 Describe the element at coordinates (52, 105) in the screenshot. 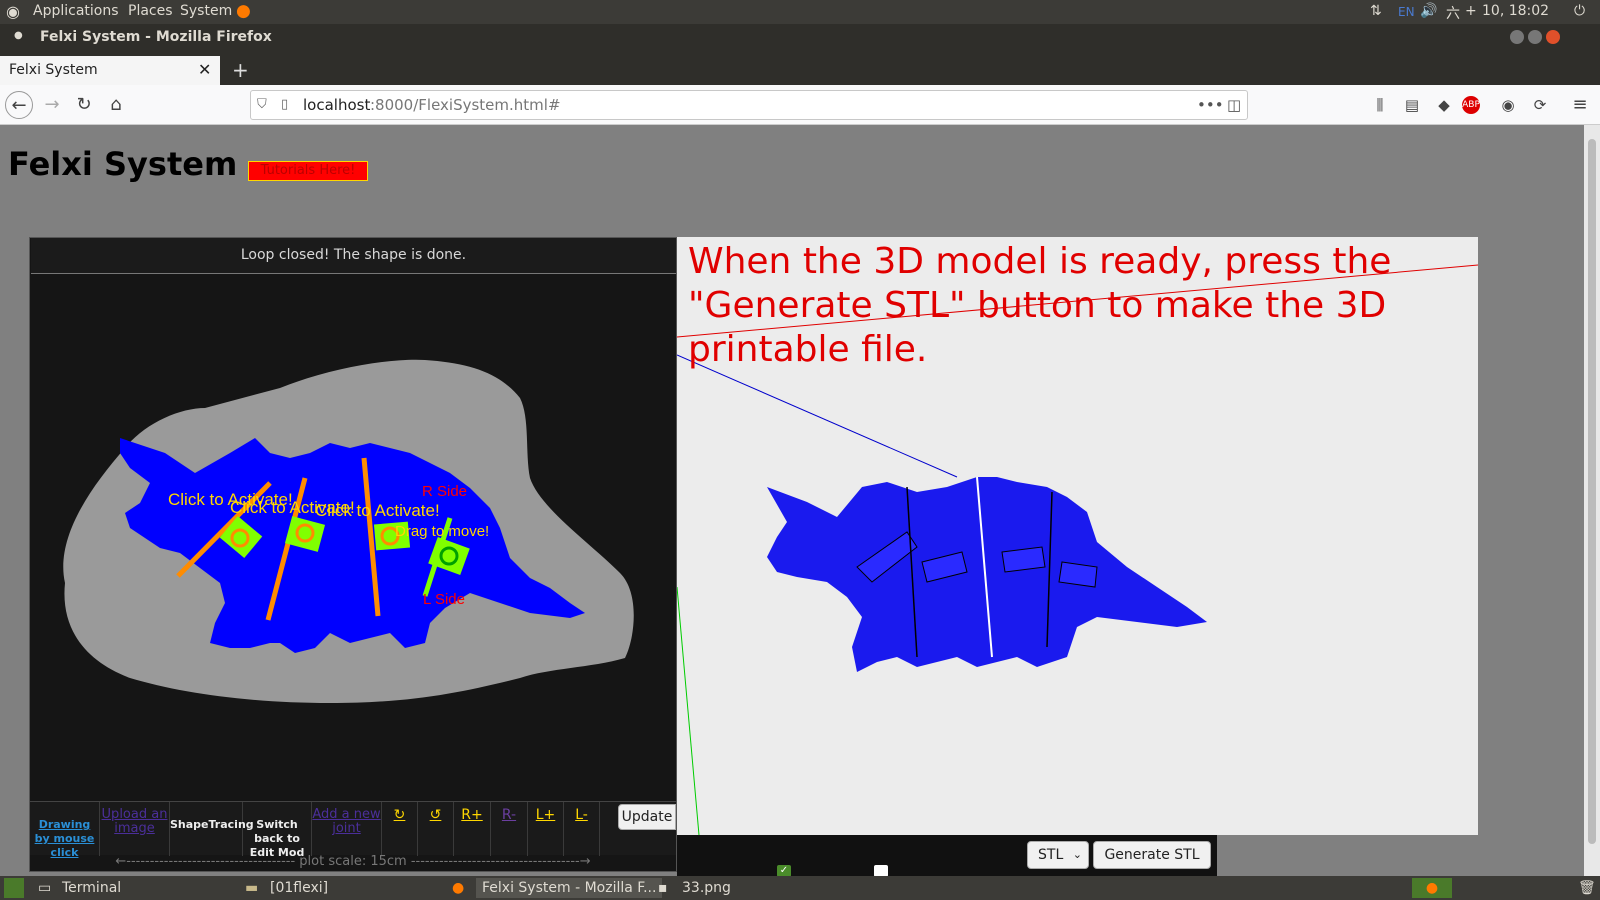

I see `forward-icon: →` at that location.